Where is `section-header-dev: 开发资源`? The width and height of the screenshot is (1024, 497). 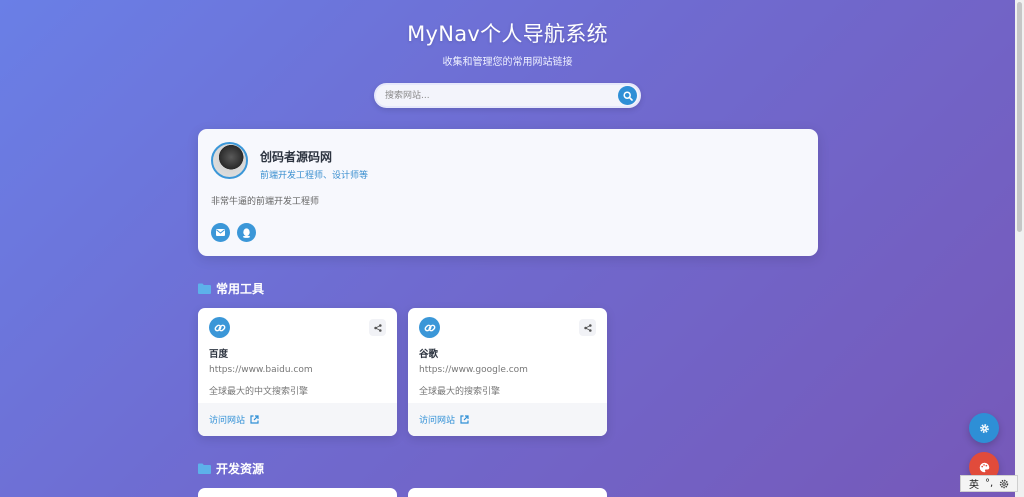
section-header-dev: 开发资源 is located at coordinates (231, 468).